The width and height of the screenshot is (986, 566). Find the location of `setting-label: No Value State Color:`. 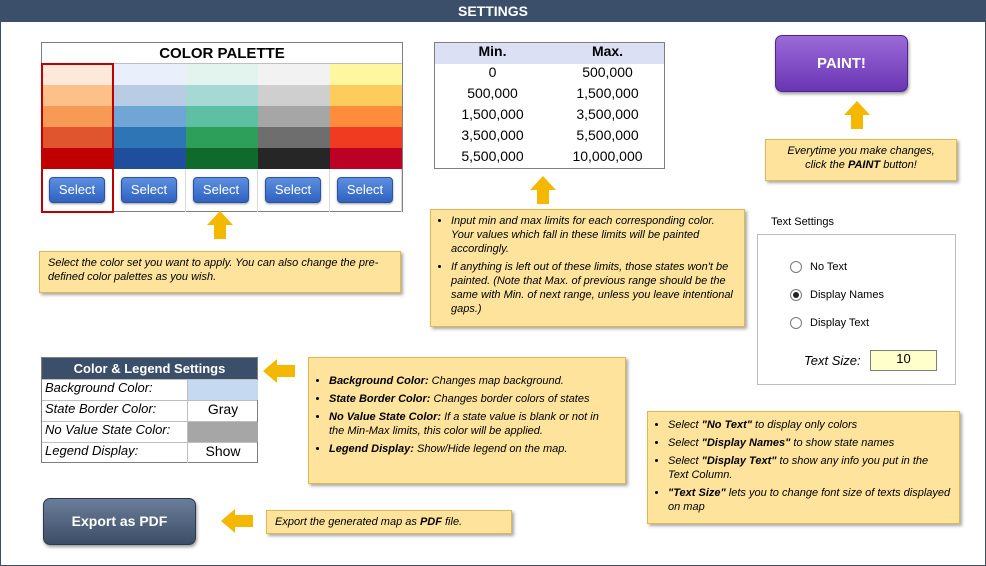

setting-label: No Value State Color: is located at coordinates (108, 429).